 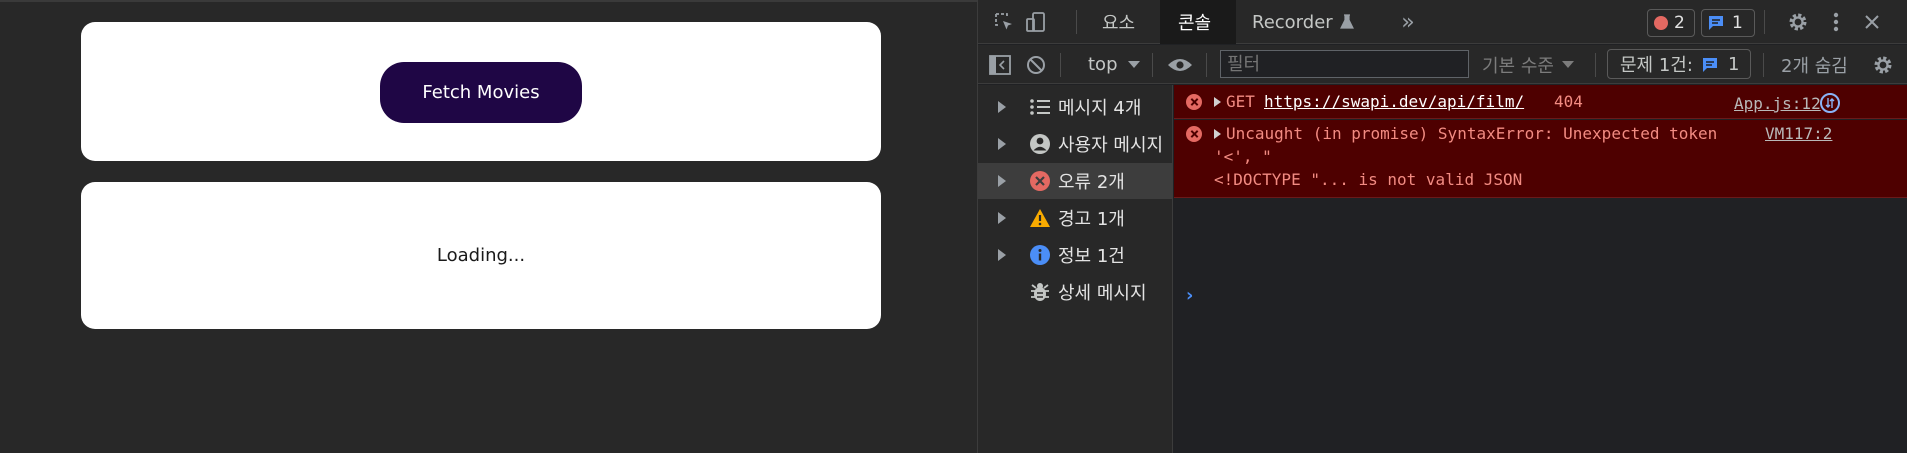 I want to click on tab-elements: 요소, so click(x=1118, y=22).